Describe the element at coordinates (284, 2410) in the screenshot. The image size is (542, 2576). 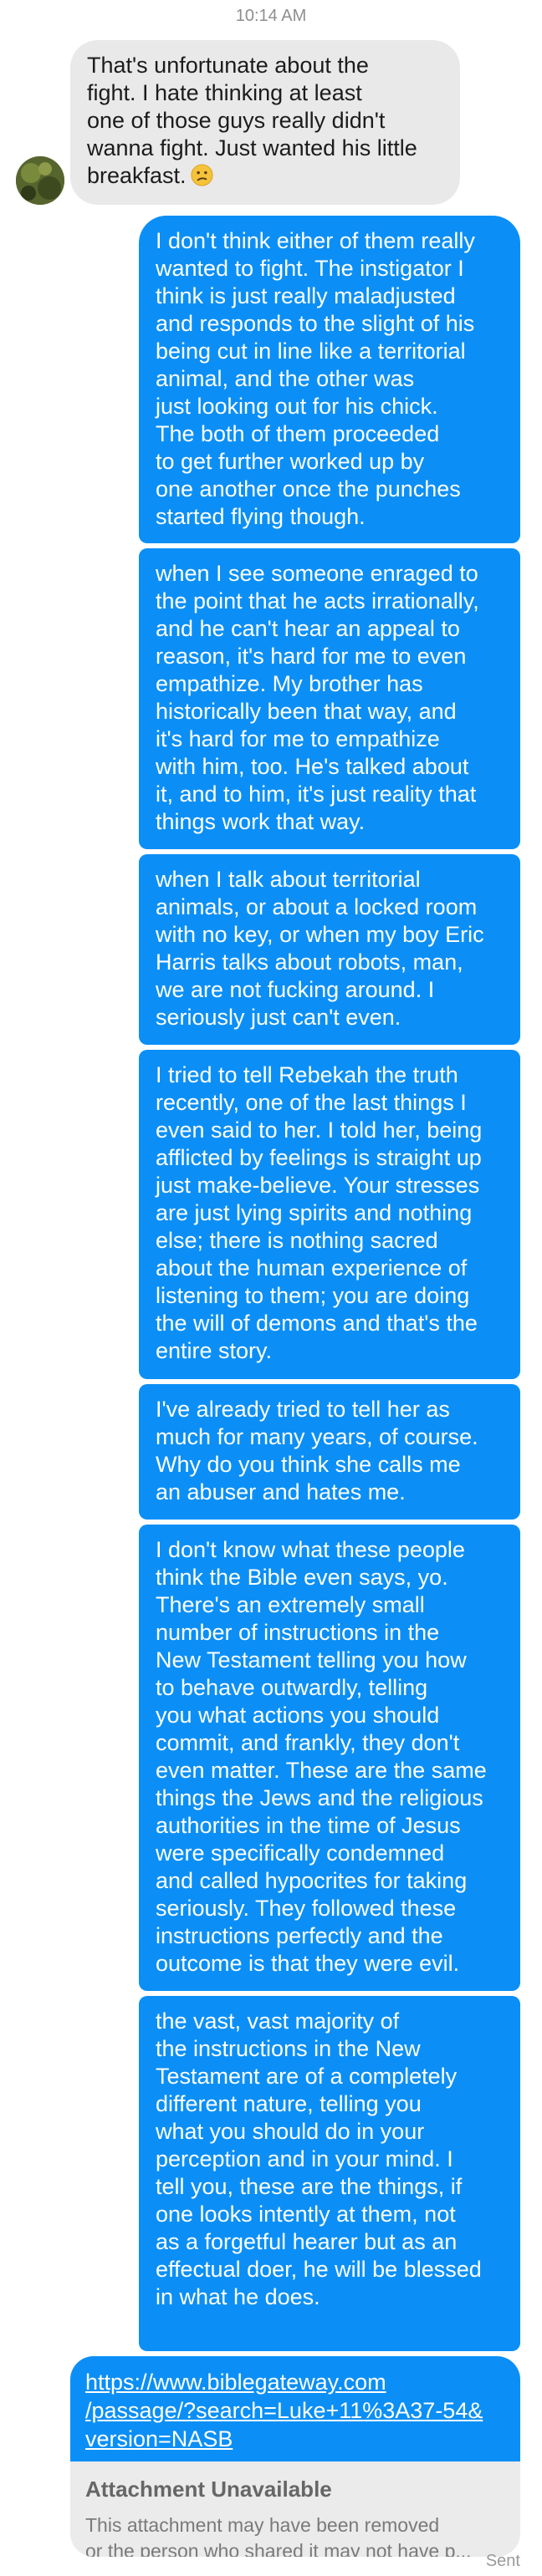
I see `link-line: /passage/?search=Luke+11%3A37-54&` at that location.